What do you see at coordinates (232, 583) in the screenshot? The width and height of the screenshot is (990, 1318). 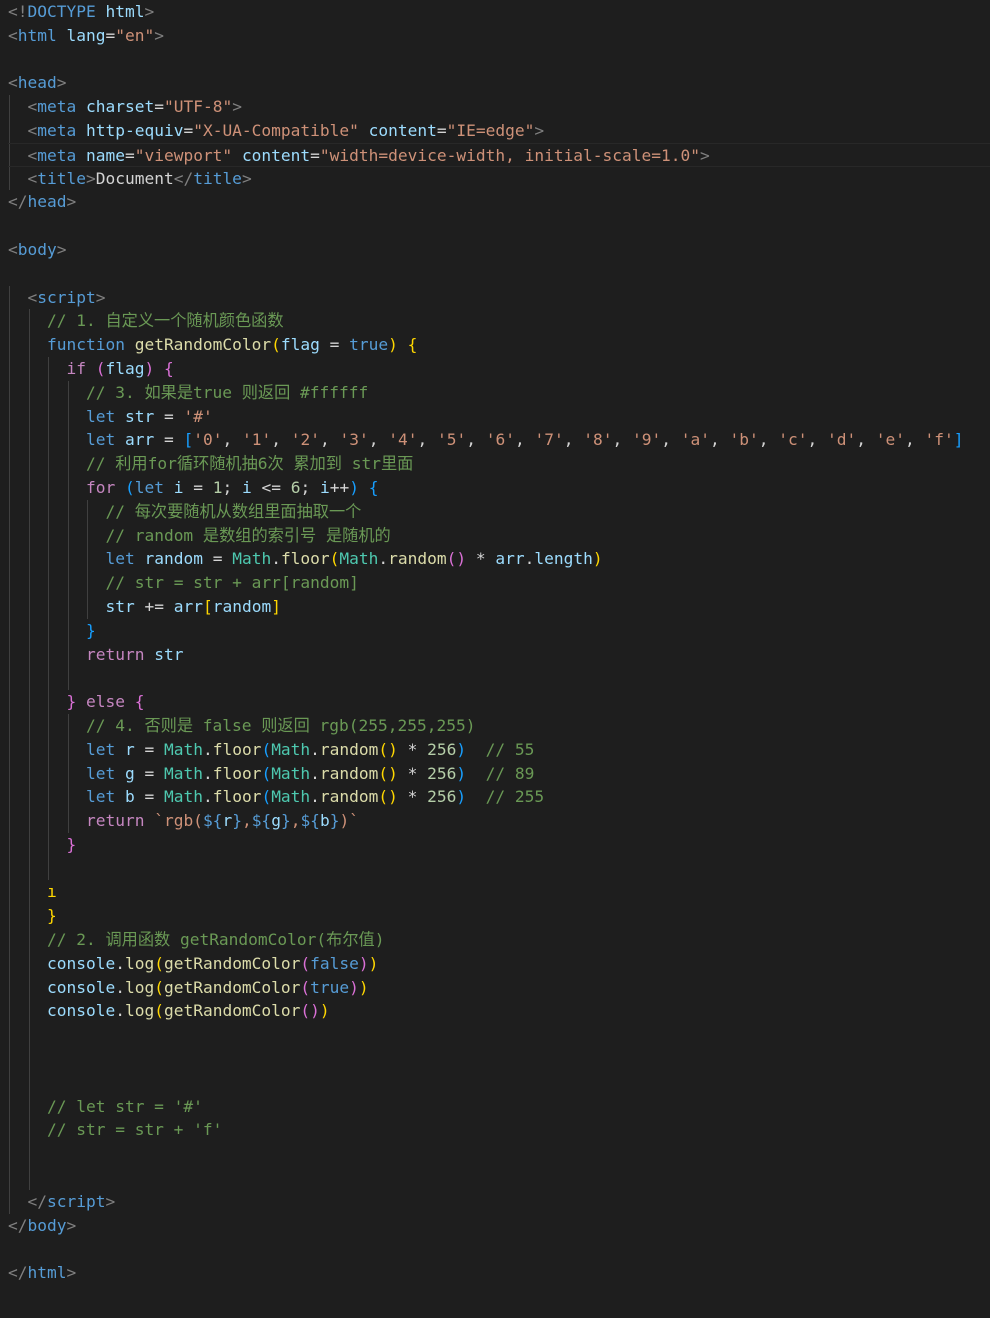 I see `code-token: // str = str + arr[random]` at bounding box center [232, 583].